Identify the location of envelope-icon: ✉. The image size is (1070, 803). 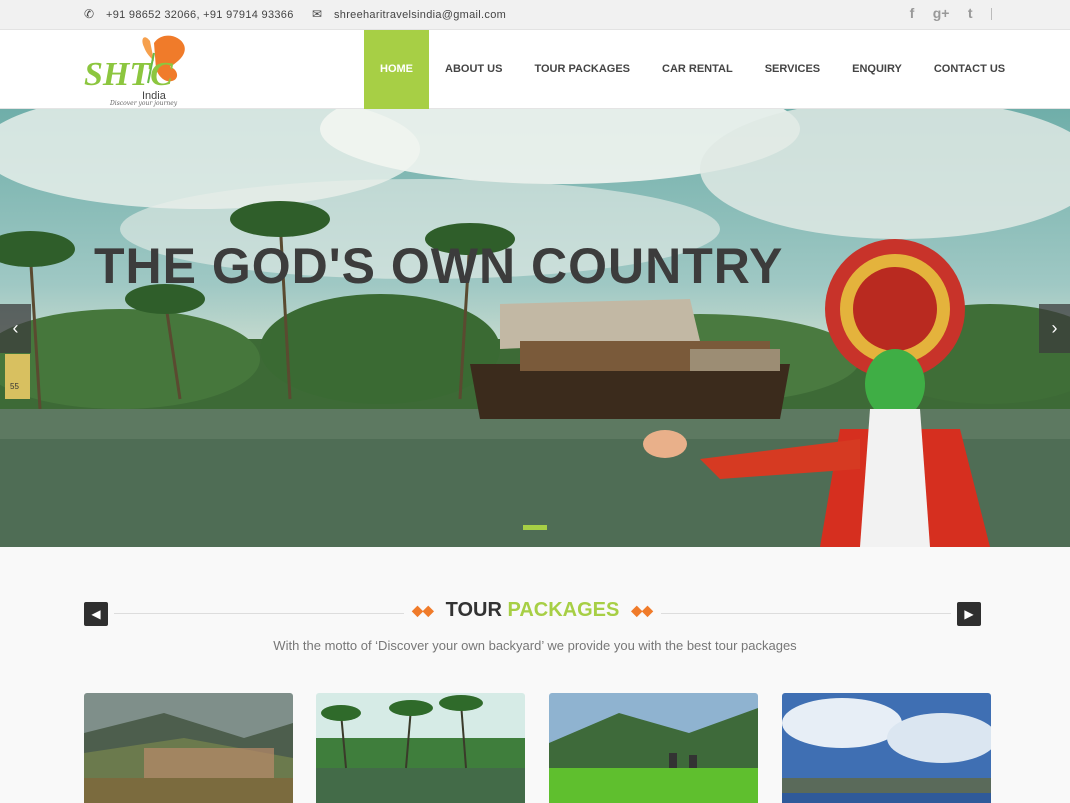
(317, 14).